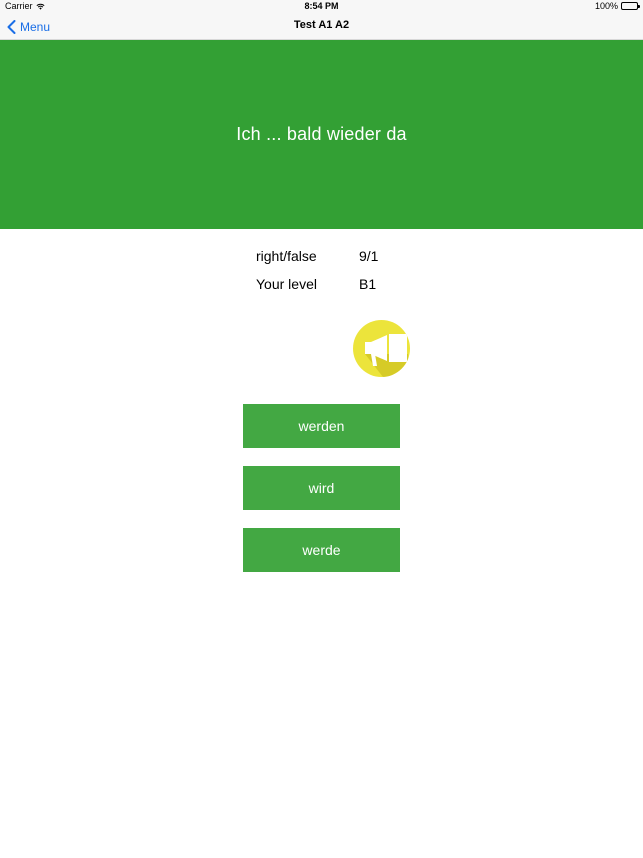 The width and height of the screenshot is (643, 858). What do you see at coordinates (606, 6) in the screenshot?
I see `battery-percent: 100%` at bounding box center [606, 6].